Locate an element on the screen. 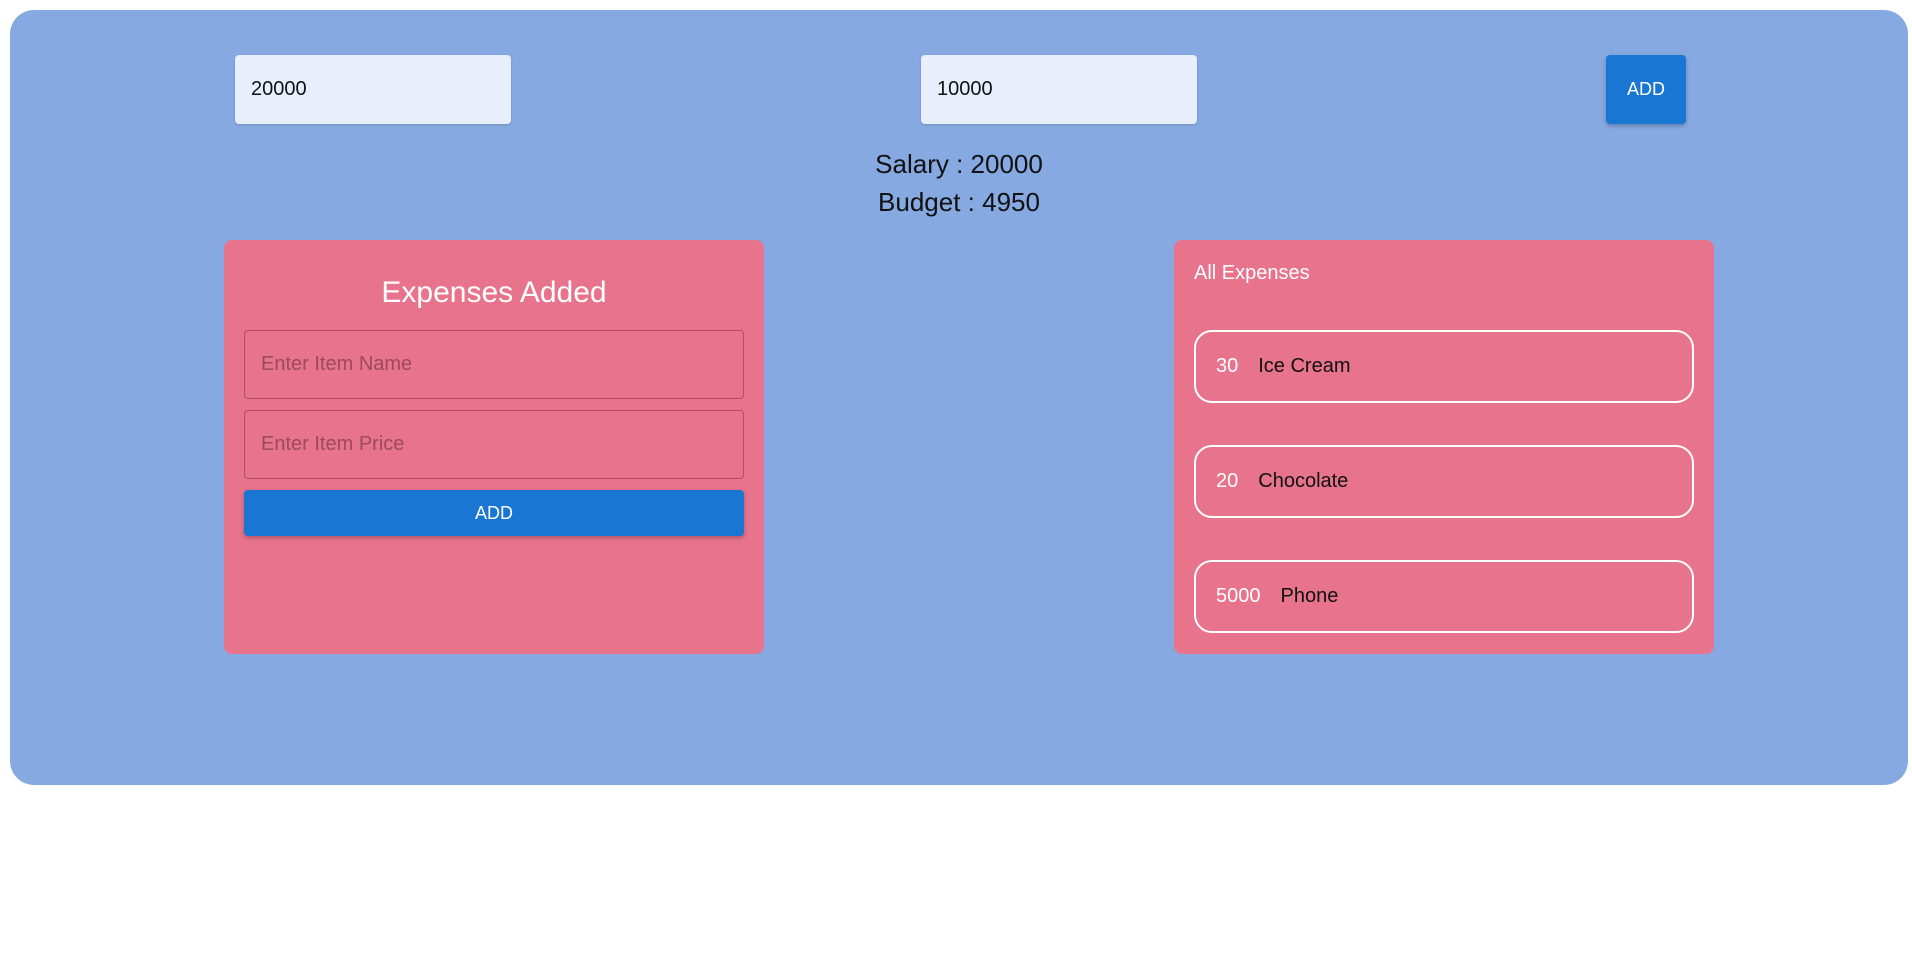 The height and width of the screenshot is (978, 1912). expense-price: 30 is located at coordinates (1227, 366).